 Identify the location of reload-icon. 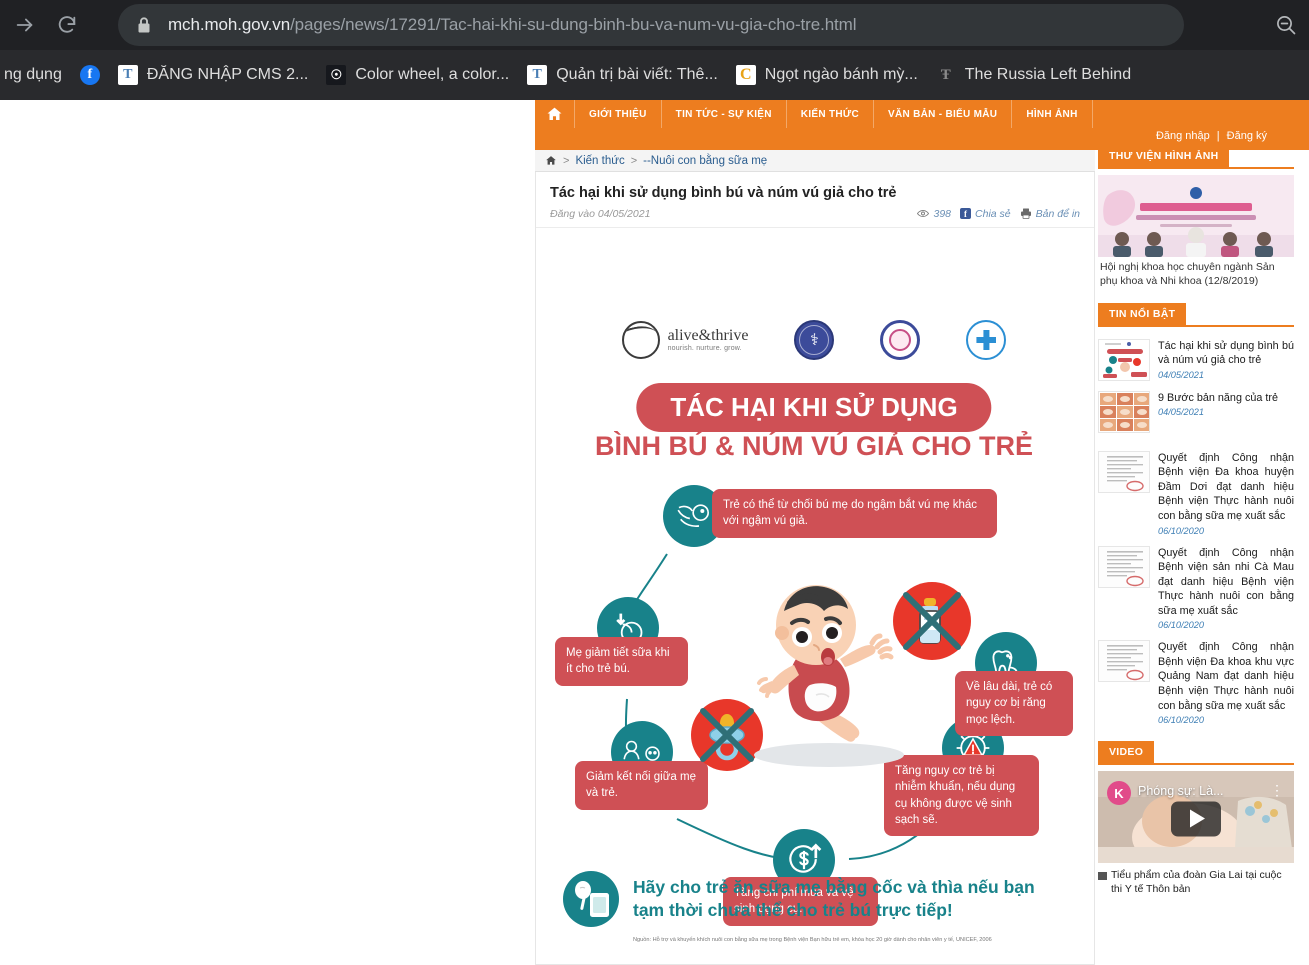
(67, 24).